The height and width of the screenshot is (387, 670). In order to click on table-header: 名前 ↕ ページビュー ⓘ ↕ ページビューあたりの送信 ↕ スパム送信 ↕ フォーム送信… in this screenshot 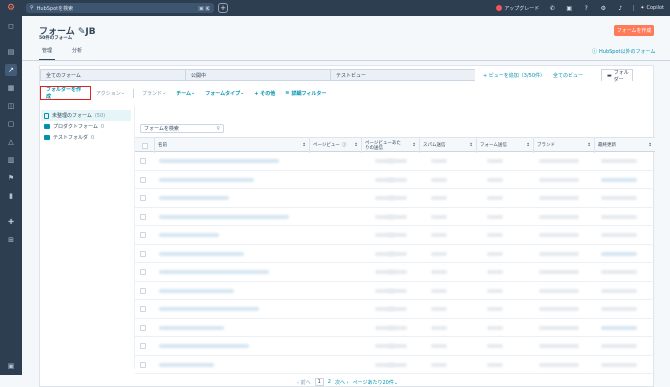, I will do `click(395, 145)`.